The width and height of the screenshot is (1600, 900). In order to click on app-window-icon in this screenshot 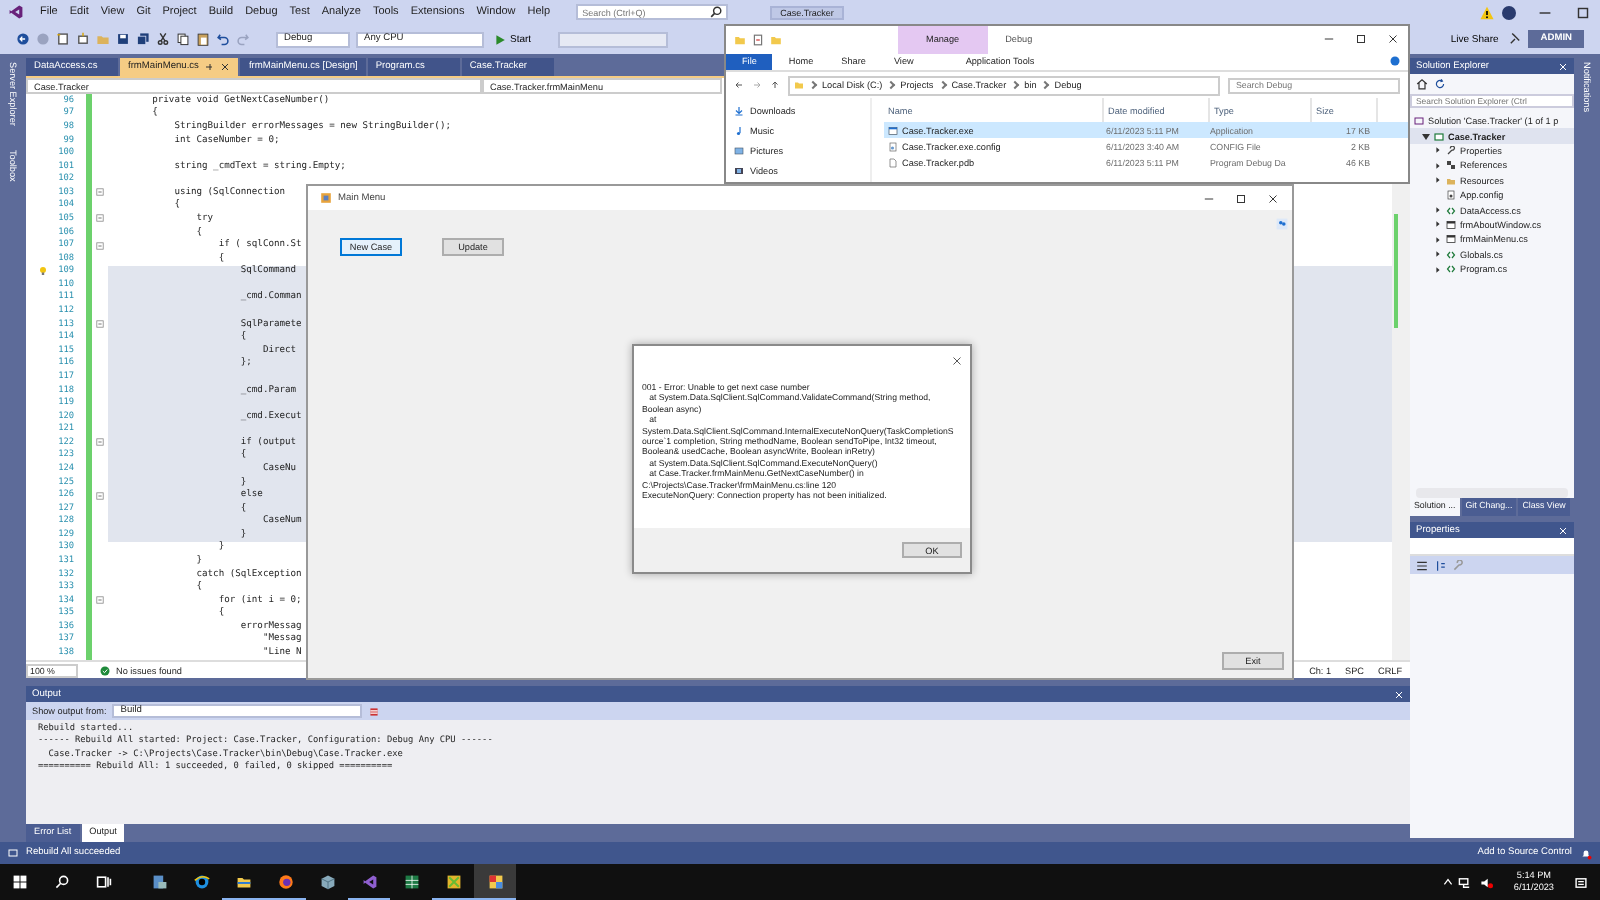, I will do `click(495, 881)`.